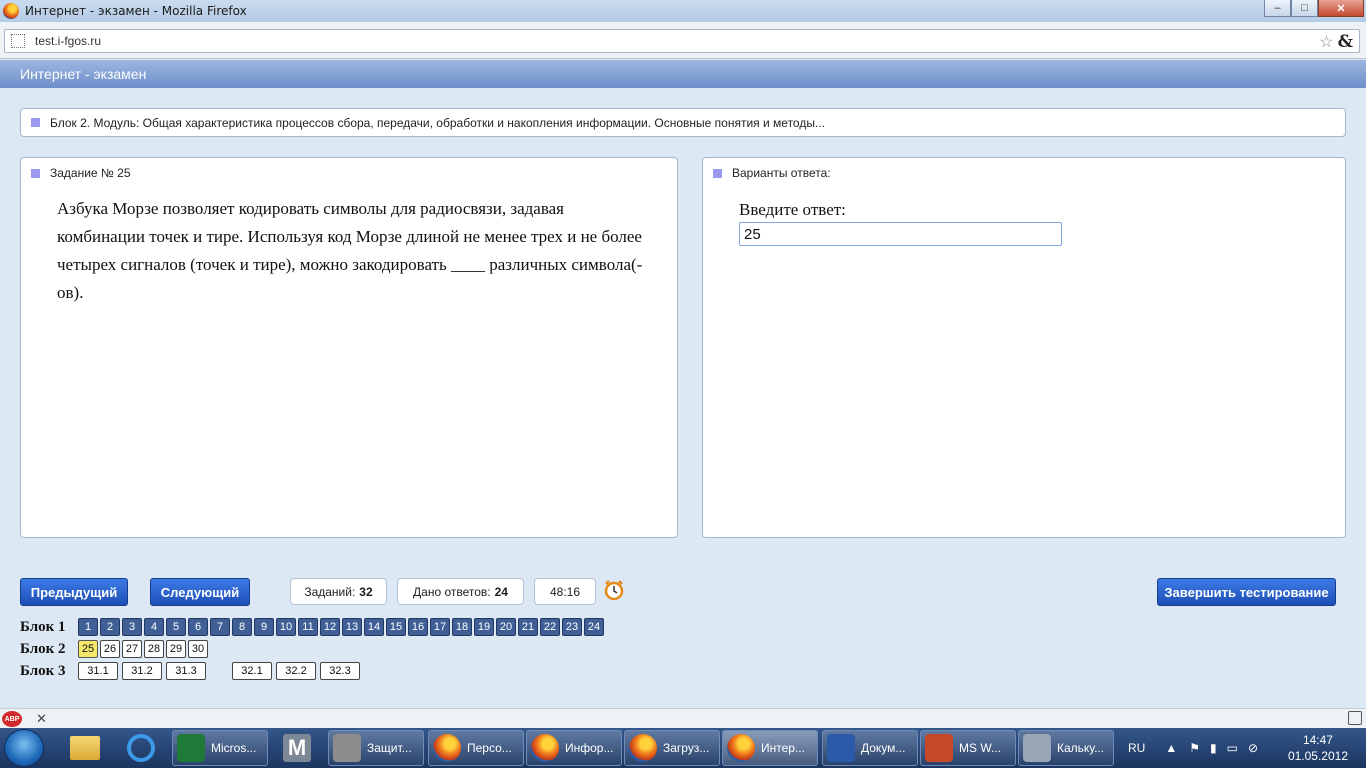 The height and width of the screenshot is (768, 1366). Describe the element at coordinates (462, 627) in the screenshot. I see `question-18-button: 18` at that location.